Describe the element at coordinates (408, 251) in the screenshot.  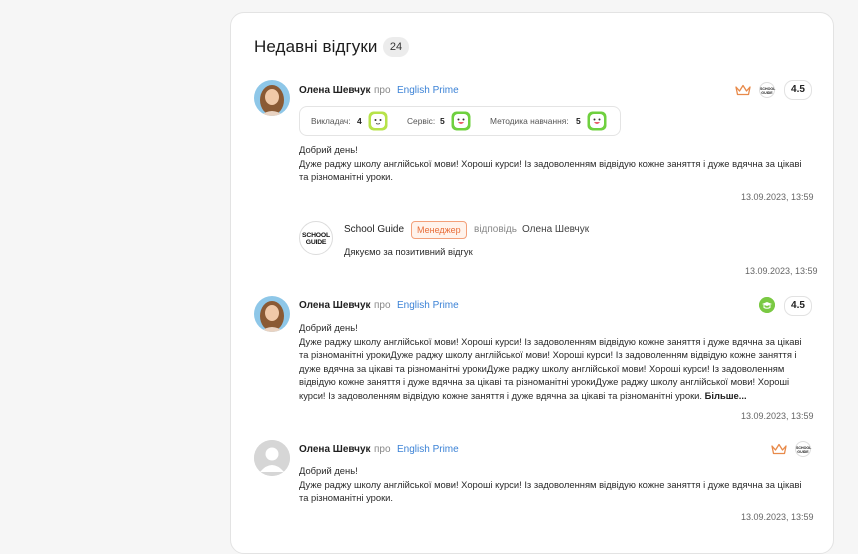
I see `reply-text: Дякуємо за позитивний відгук` at that location.